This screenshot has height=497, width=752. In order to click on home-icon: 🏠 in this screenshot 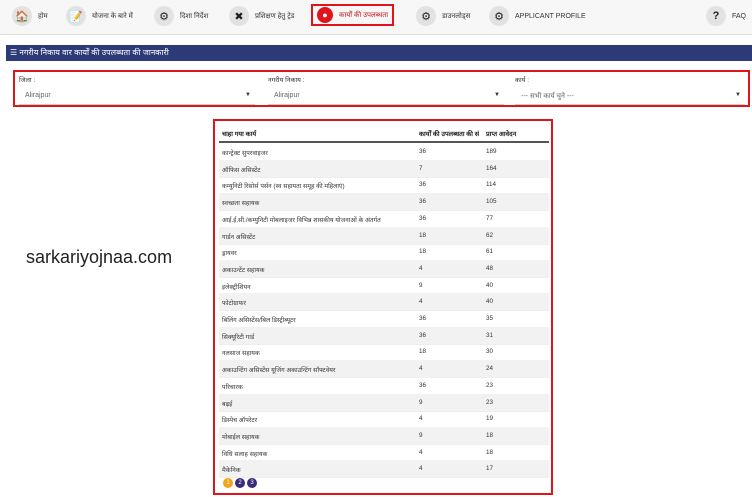, I will do `click(22, 16)`.